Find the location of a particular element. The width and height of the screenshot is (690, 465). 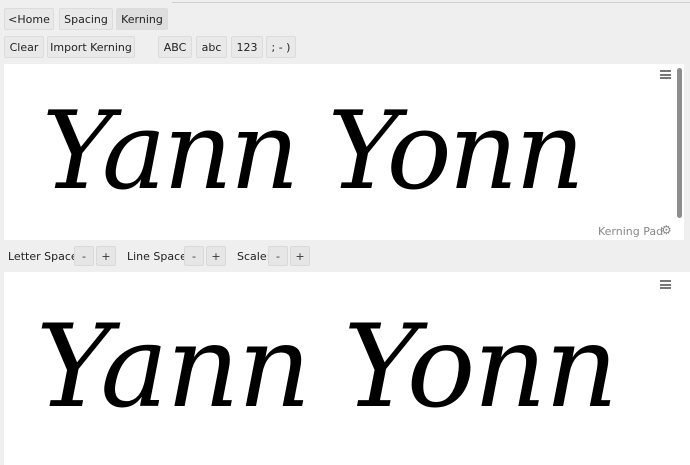

scale-minus-button: - is located at coordinates (278, 256).